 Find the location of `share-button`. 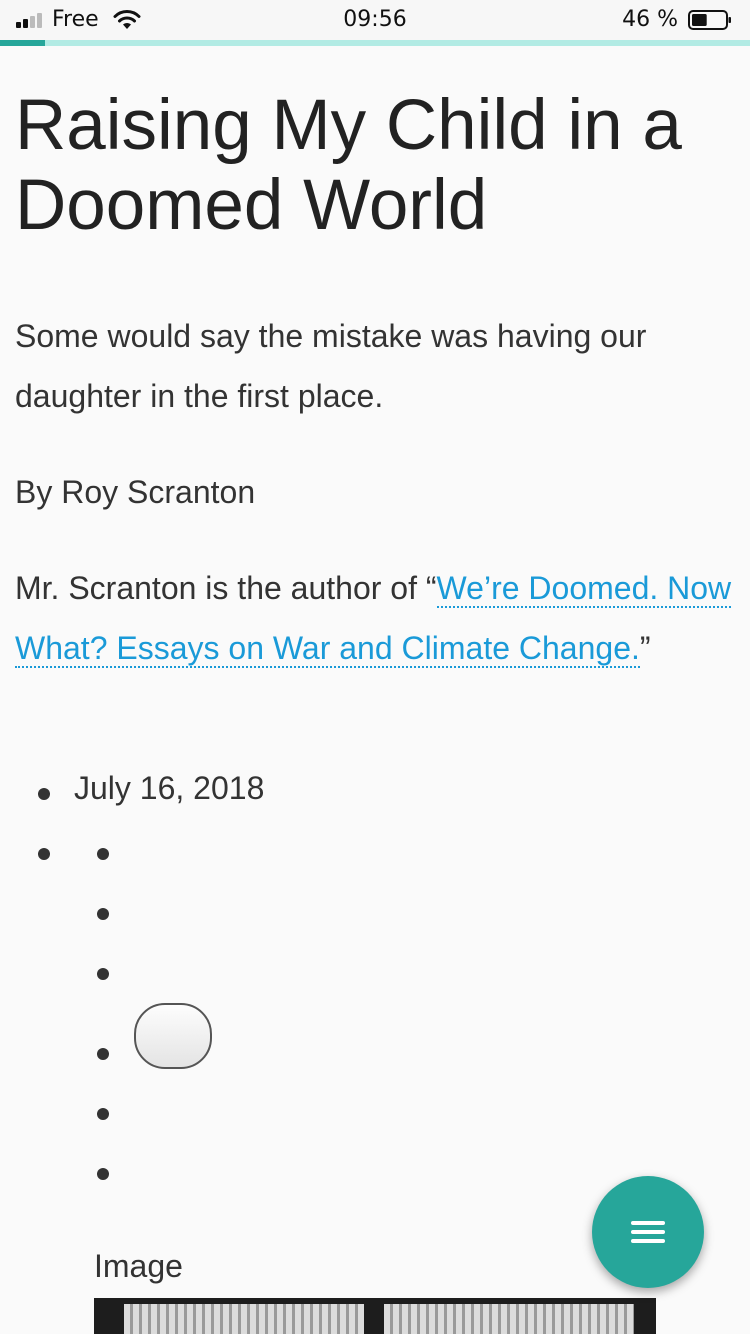

share-button is located at coordinates (173, 1036).